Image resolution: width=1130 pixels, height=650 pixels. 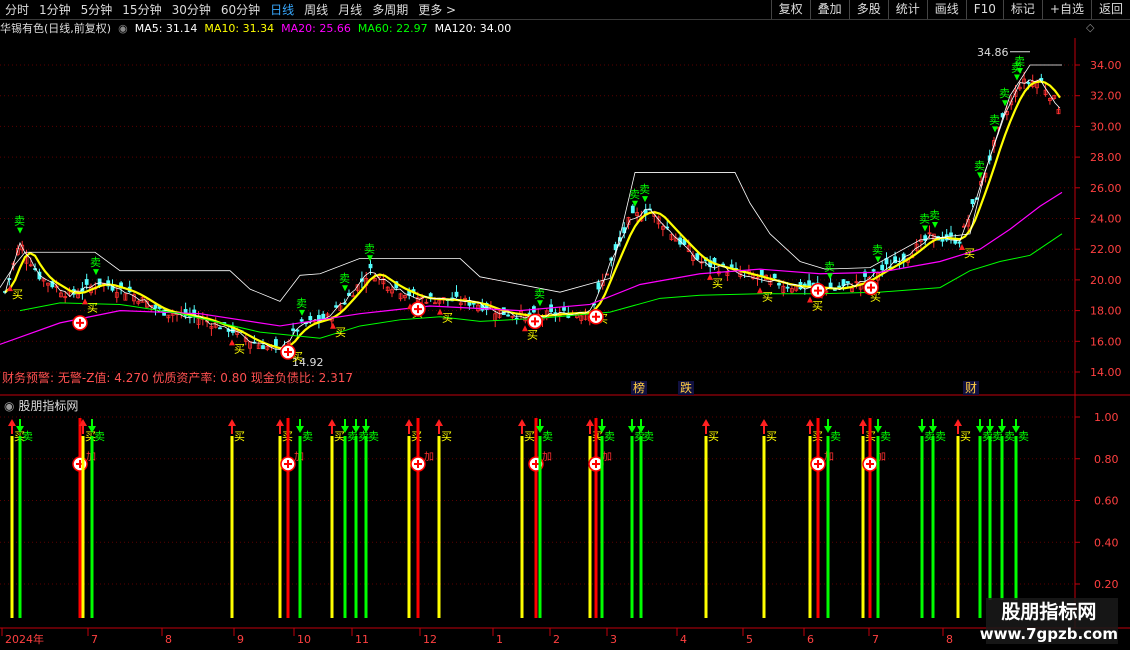 I want to click on price-tick-label: 32.00, so click(x=1106, y=96).